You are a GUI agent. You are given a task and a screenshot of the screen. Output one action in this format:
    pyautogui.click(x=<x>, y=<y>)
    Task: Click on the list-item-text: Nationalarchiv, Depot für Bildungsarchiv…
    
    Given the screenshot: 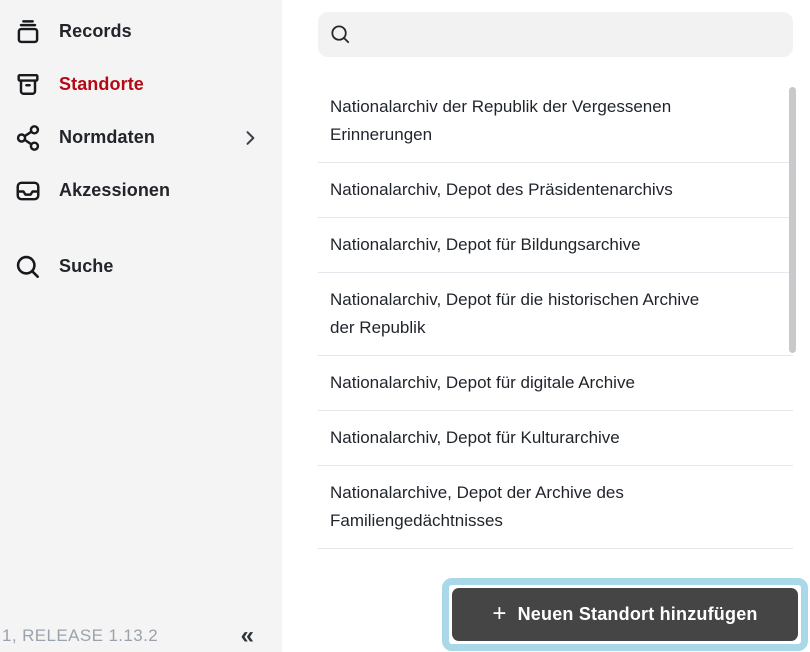 What is the action you would take?
    pyautogui.click(x=485, y=244)
    